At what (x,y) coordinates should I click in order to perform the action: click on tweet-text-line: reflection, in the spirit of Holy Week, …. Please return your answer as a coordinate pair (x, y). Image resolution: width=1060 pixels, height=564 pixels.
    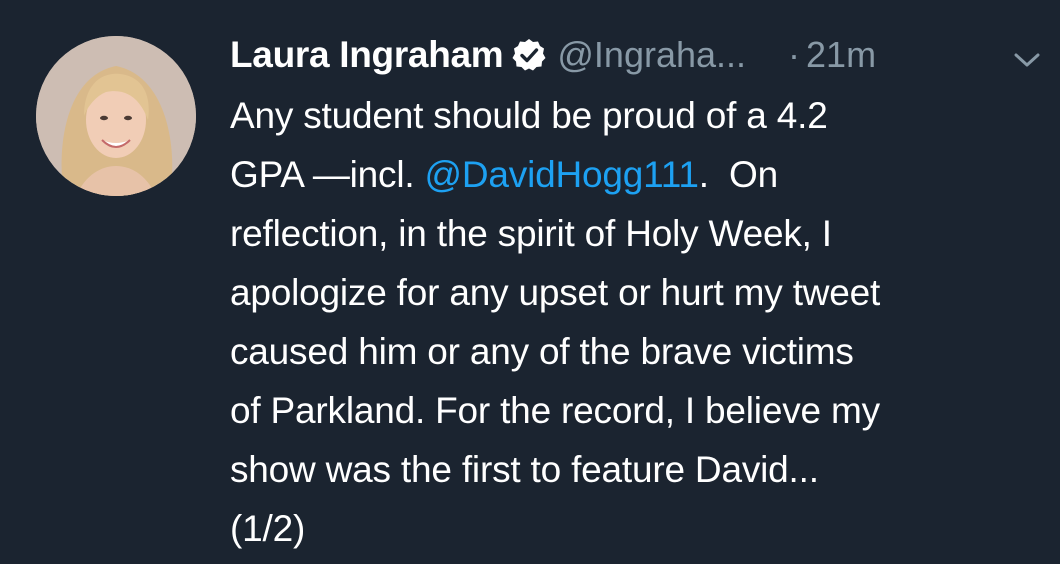
    Looking at the image, I should click on (531, 233).